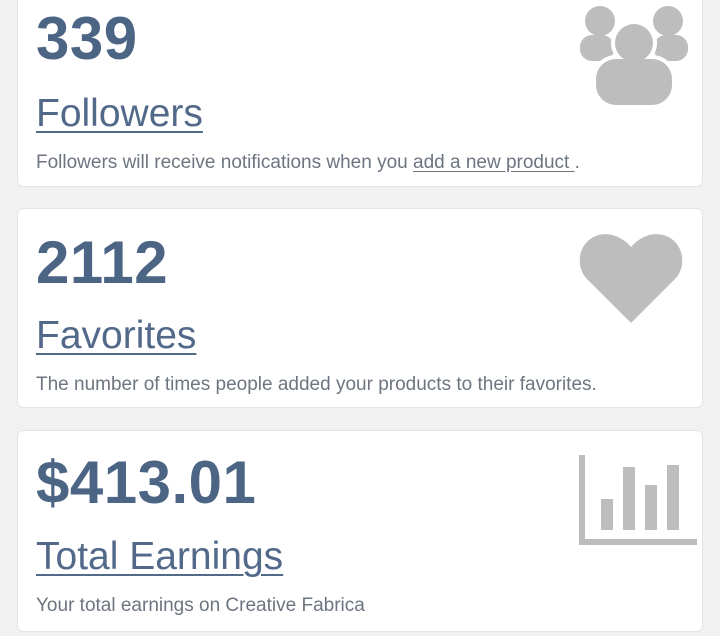  I want to click on favorites-count: 2112, so click(102, 262).